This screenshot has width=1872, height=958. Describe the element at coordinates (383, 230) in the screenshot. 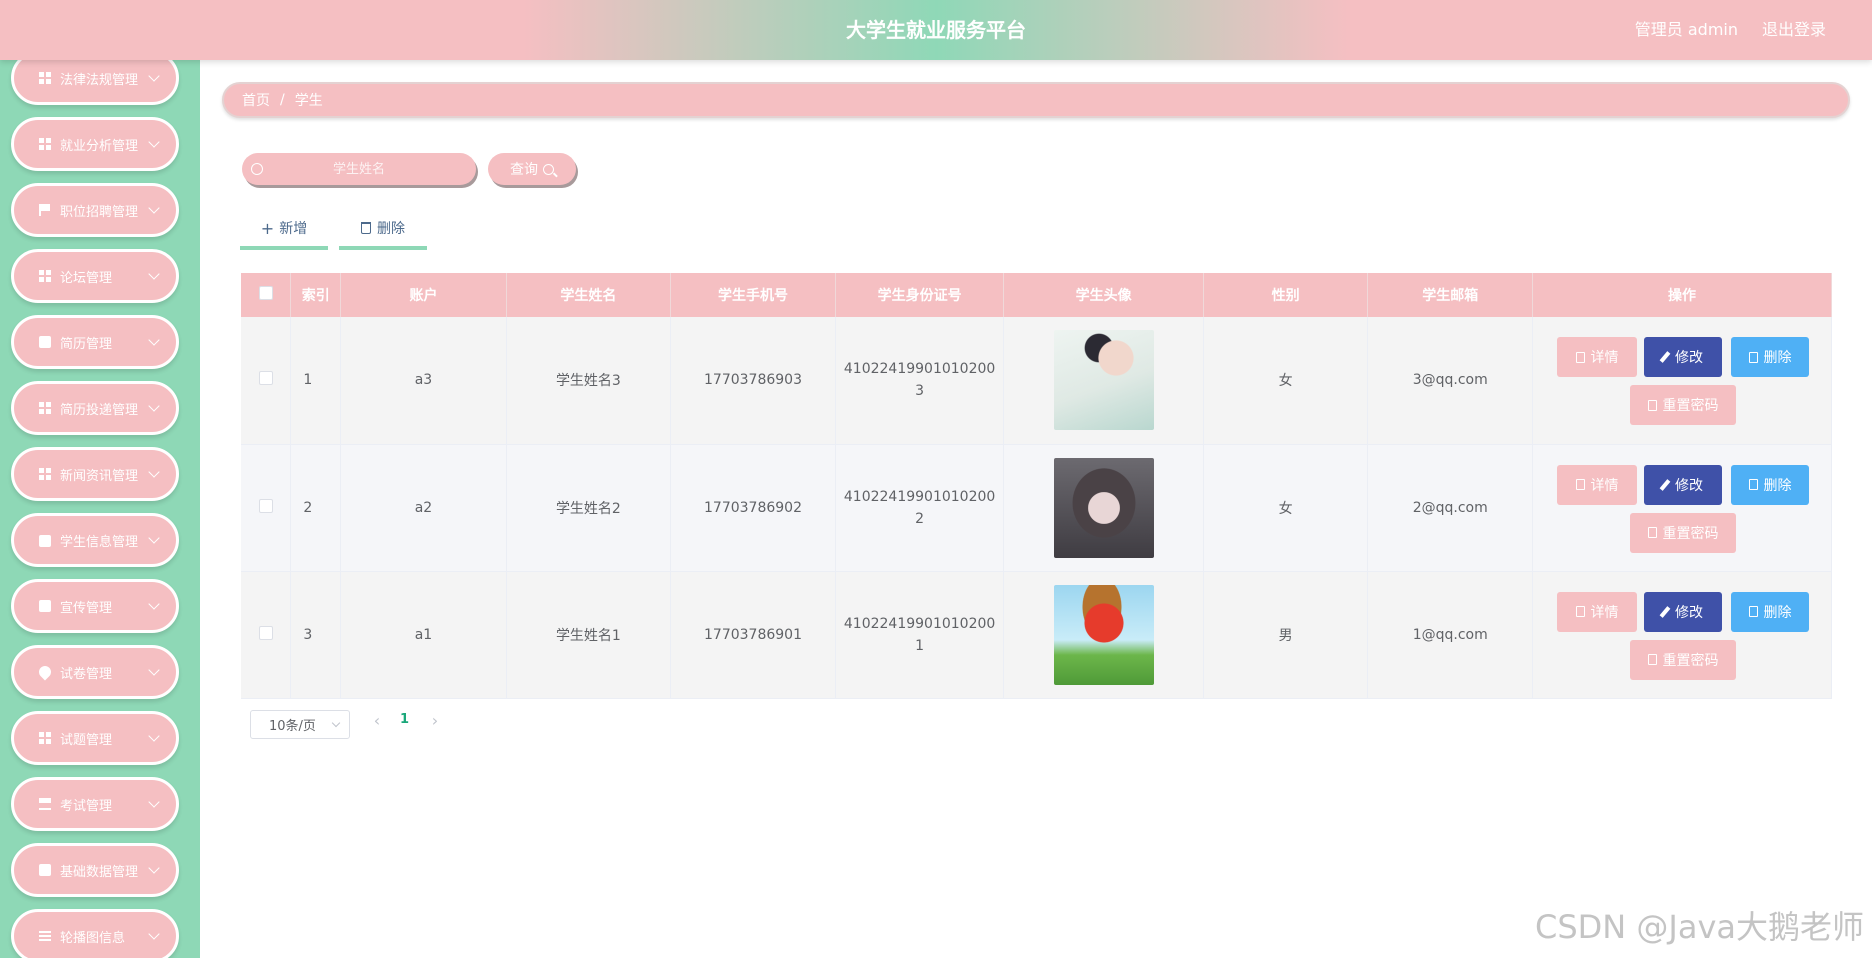

I see `batch-delete-button: 删除` at that location.